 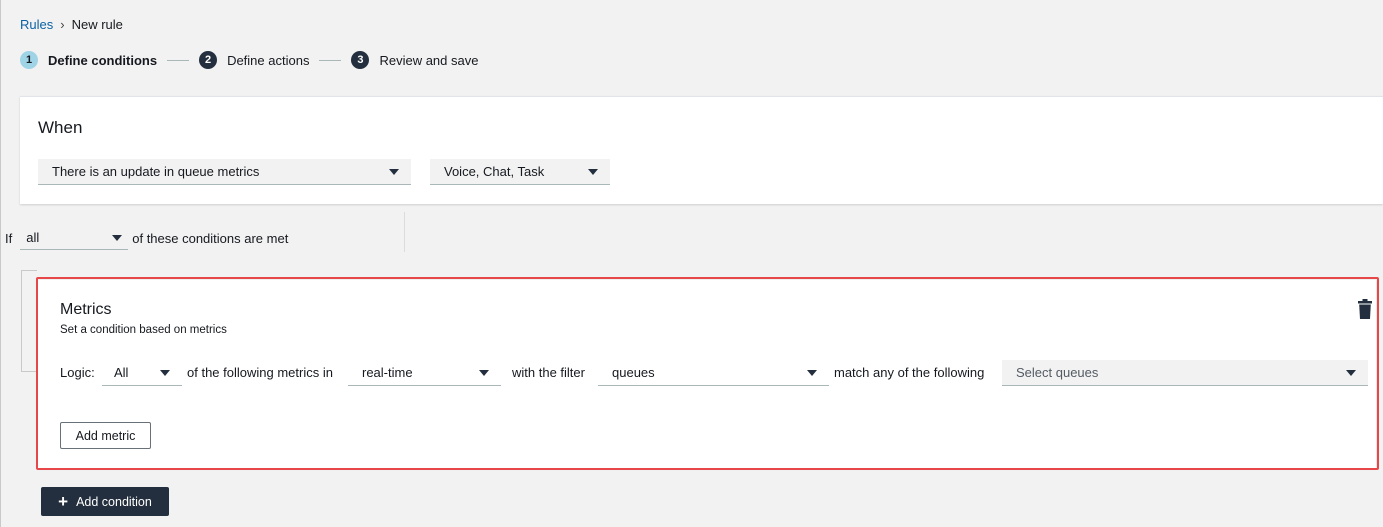 I want to click on step-label-review-and-save: Review and save, so click(x=429, y=60).